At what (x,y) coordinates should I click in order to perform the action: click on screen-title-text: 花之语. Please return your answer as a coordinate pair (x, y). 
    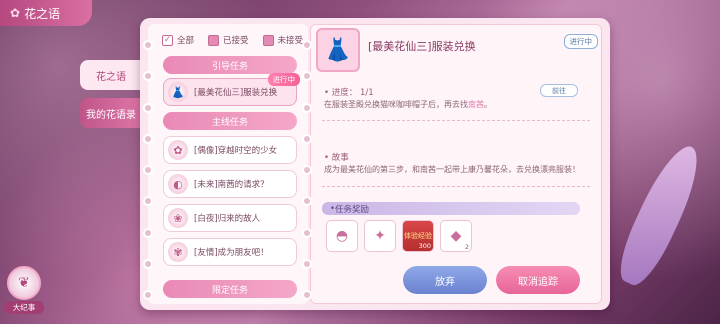
    Looking at the image, I should click on (42, 13).